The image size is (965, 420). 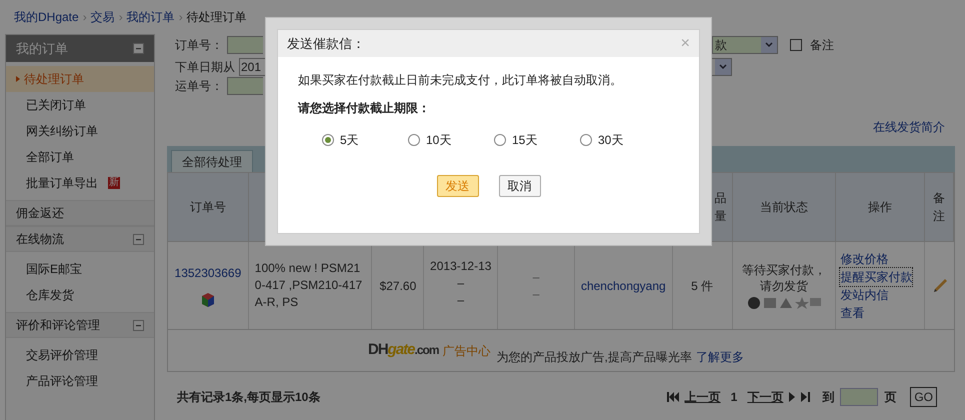 I want to click on deadline-radio: 5天, so click(x=365, y=140).